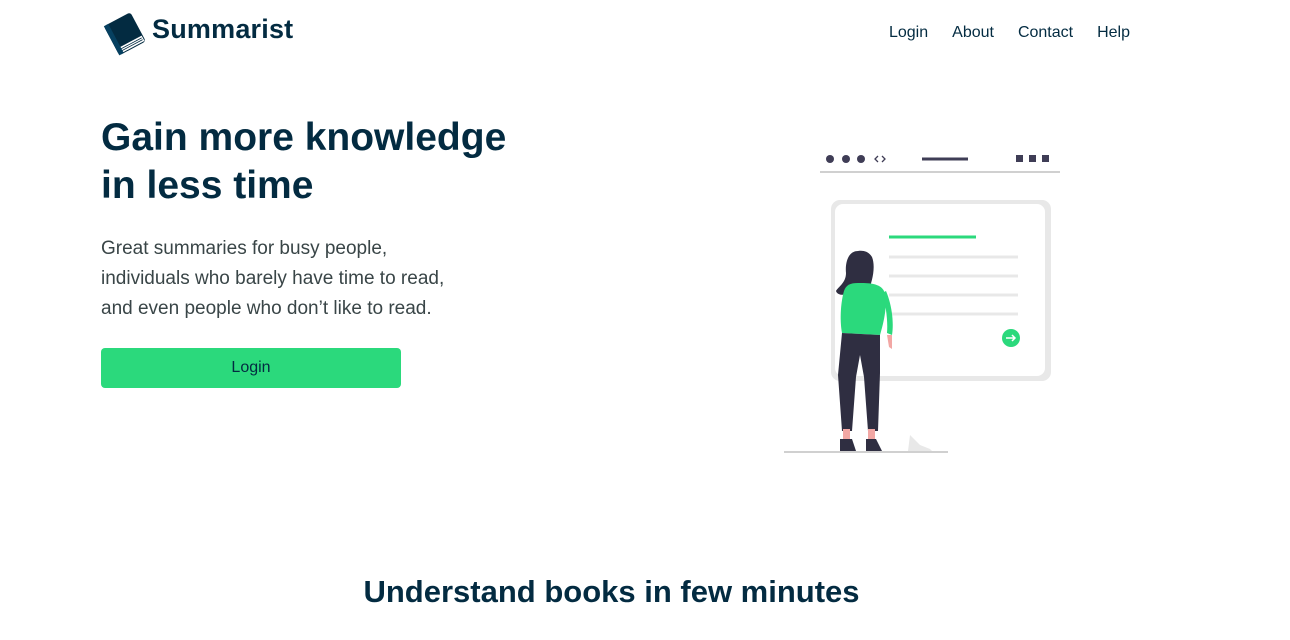 The image size is (1290, 640). I want to click on nav-help-link: Help, so click(1113, 33).